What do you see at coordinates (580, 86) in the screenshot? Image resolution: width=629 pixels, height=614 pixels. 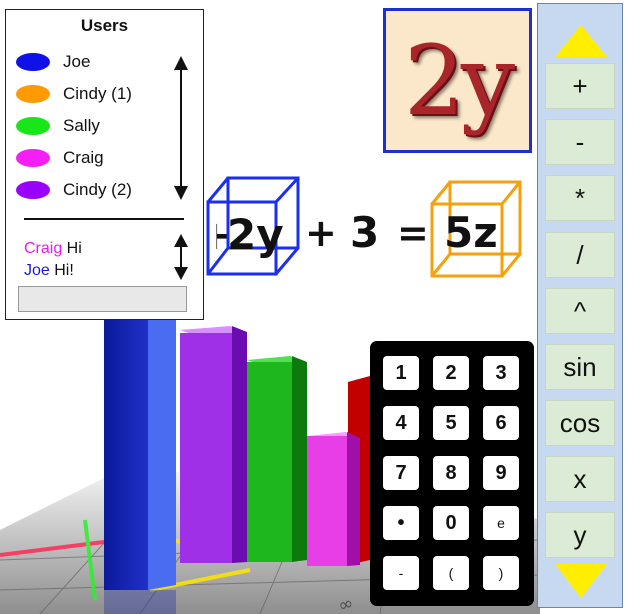 I see `operator-plus-button: +` at bounding box center [580, 86].